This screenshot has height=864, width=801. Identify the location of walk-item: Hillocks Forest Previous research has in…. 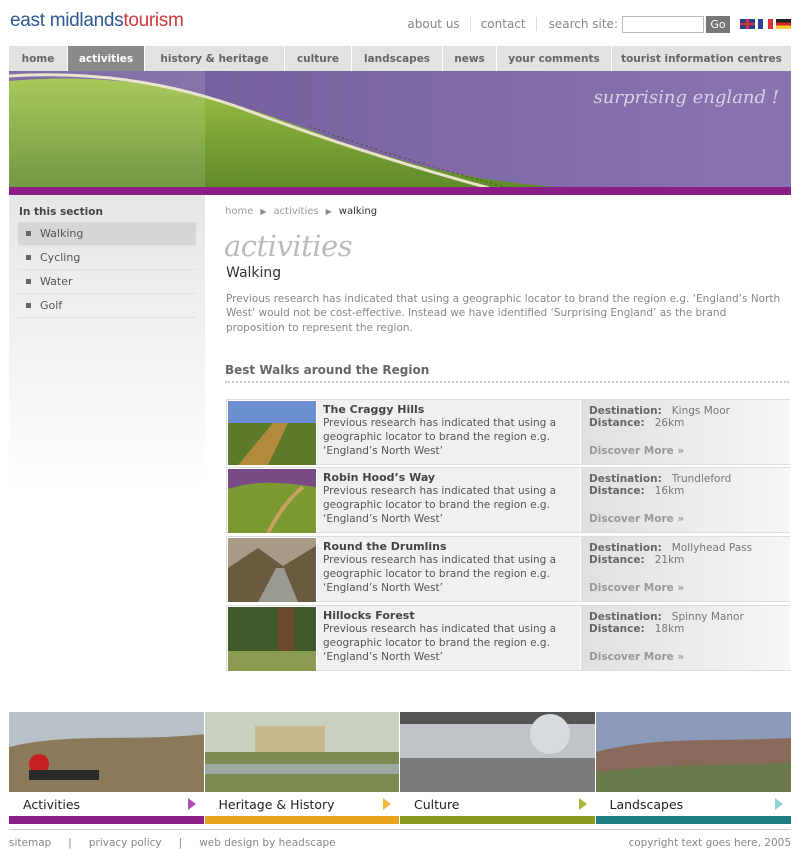
(508, 638).